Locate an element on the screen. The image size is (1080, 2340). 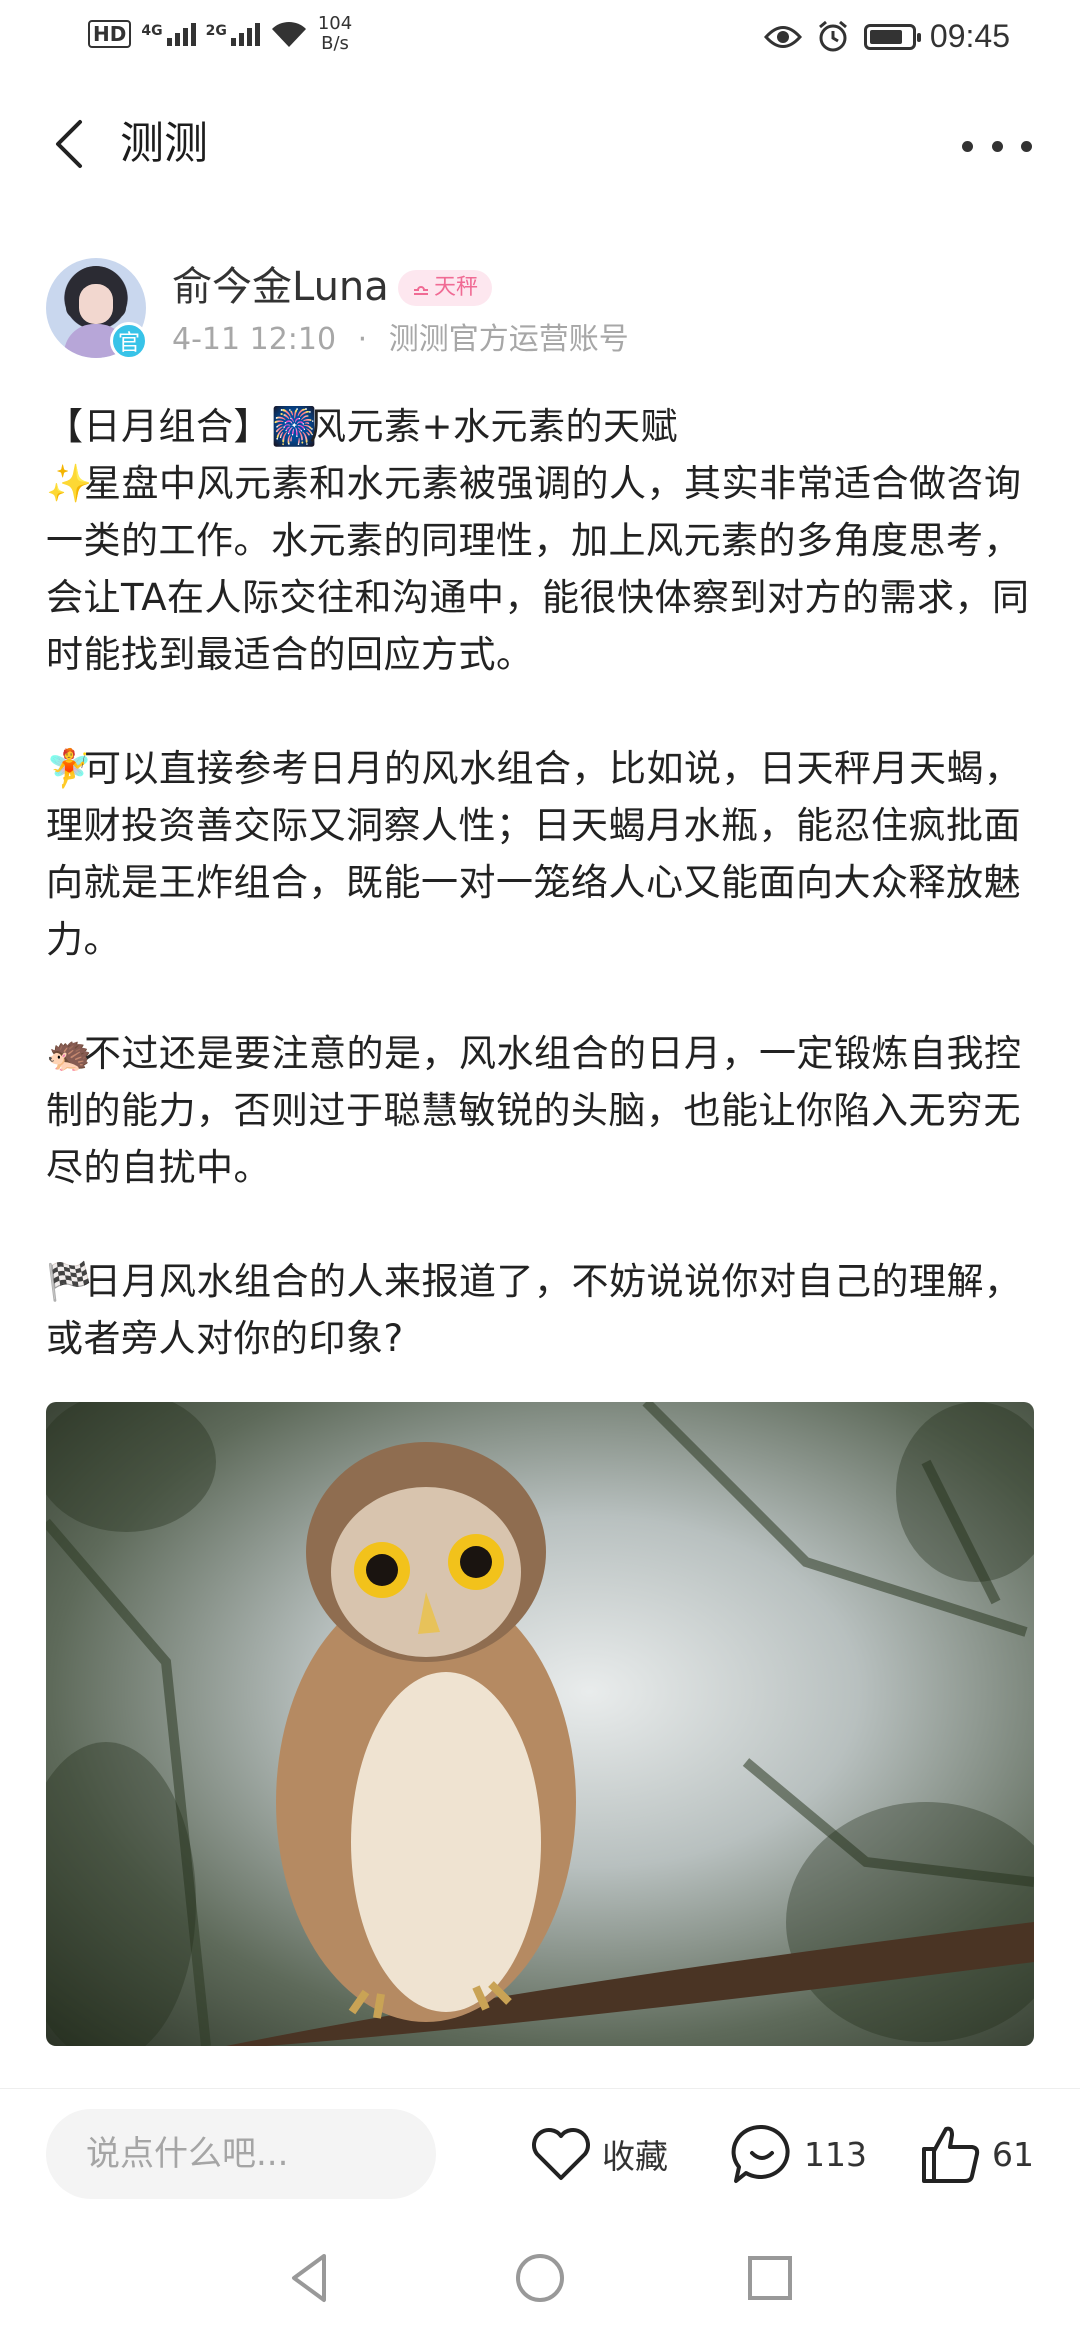
like-button: 61 is located at coordinates (977, 2154).